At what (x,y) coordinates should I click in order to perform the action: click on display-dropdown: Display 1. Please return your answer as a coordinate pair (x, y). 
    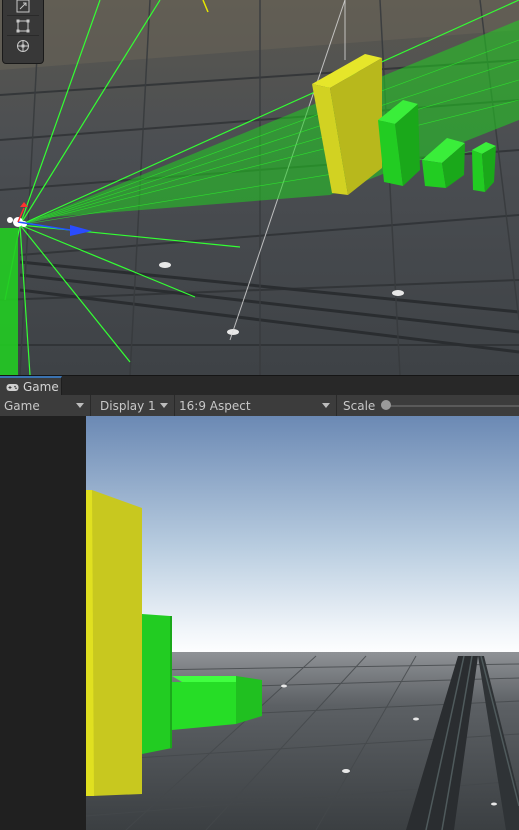
    Looking at the image, I should click on (133, 405).